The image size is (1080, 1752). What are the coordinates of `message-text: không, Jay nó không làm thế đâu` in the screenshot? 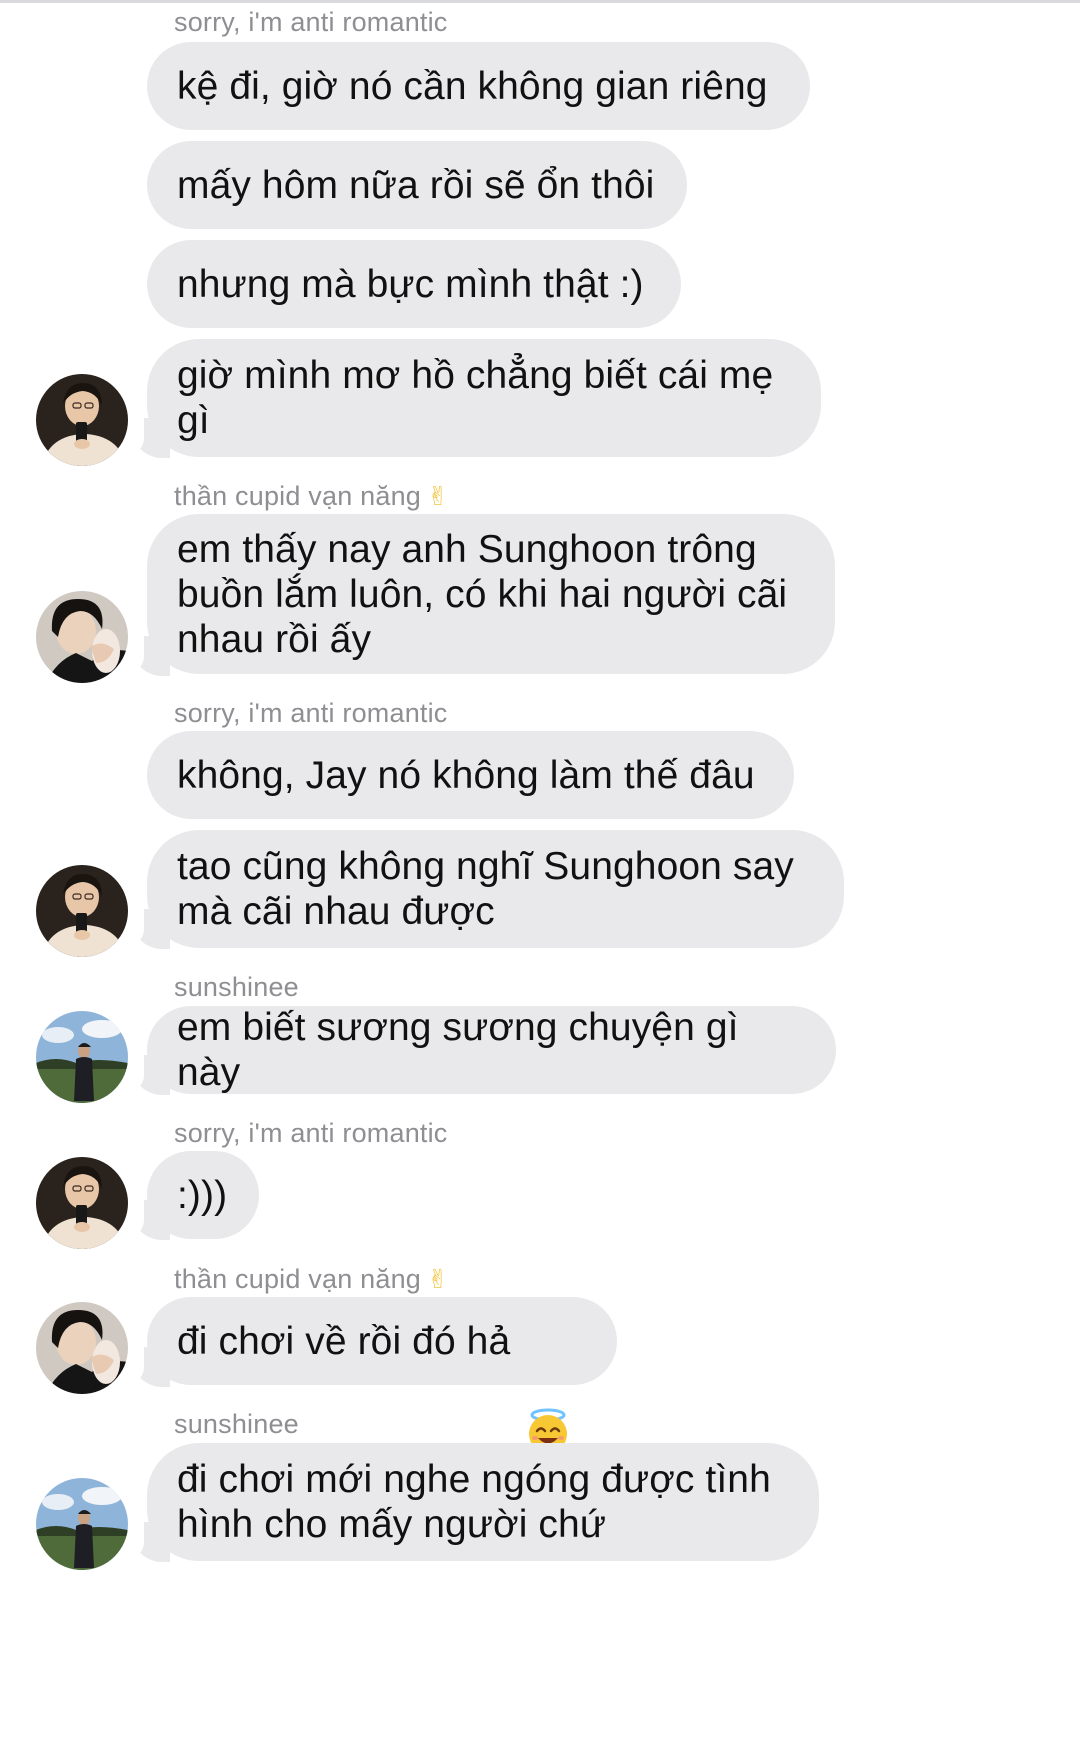 It's located at (466, 775).